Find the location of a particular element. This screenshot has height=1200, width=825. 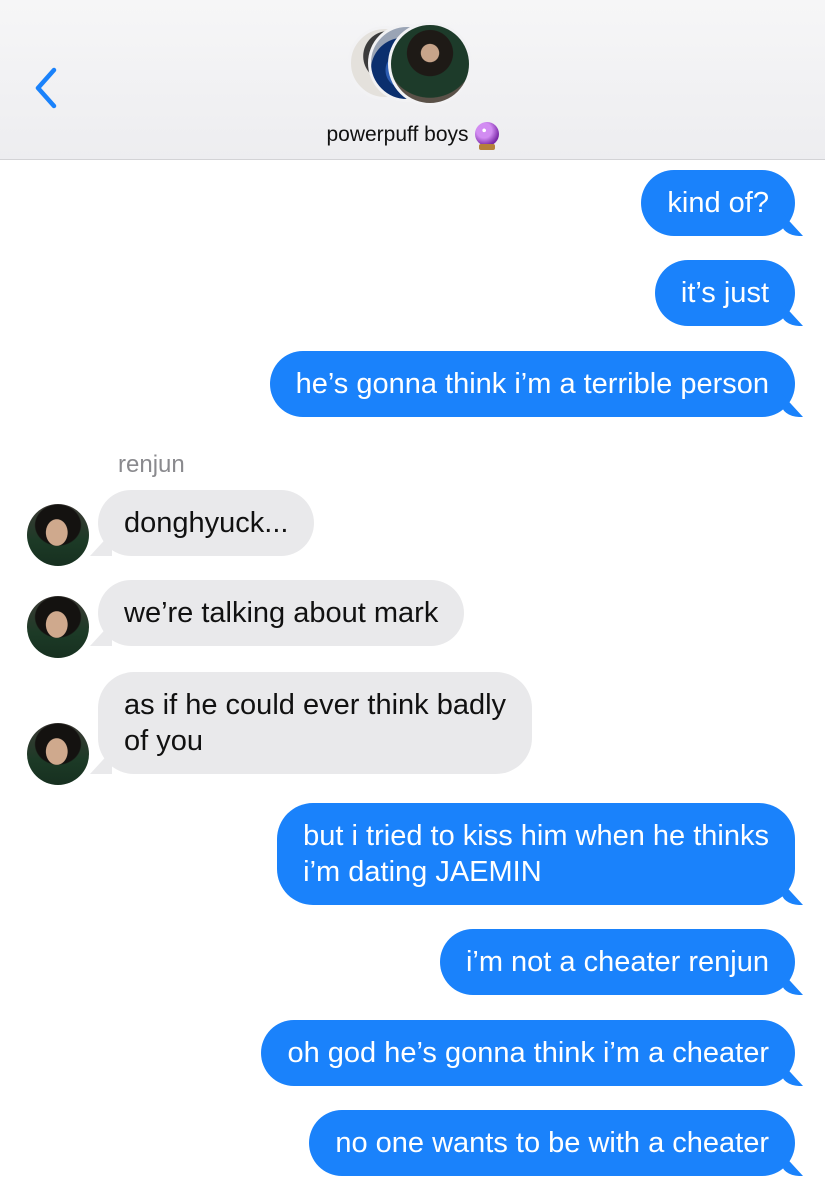

message-text-line: as if he could ever think badly is located at coordinates (315, 705).